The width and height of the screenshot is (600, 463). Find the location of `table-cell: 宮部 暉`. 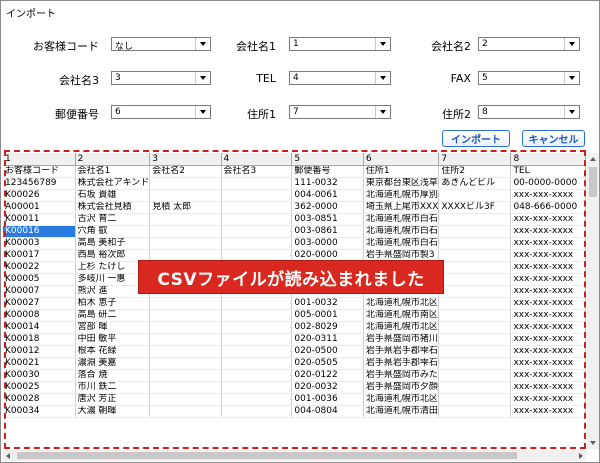

table-cell: 宮部 暉 is located at coordinates (113, 327).